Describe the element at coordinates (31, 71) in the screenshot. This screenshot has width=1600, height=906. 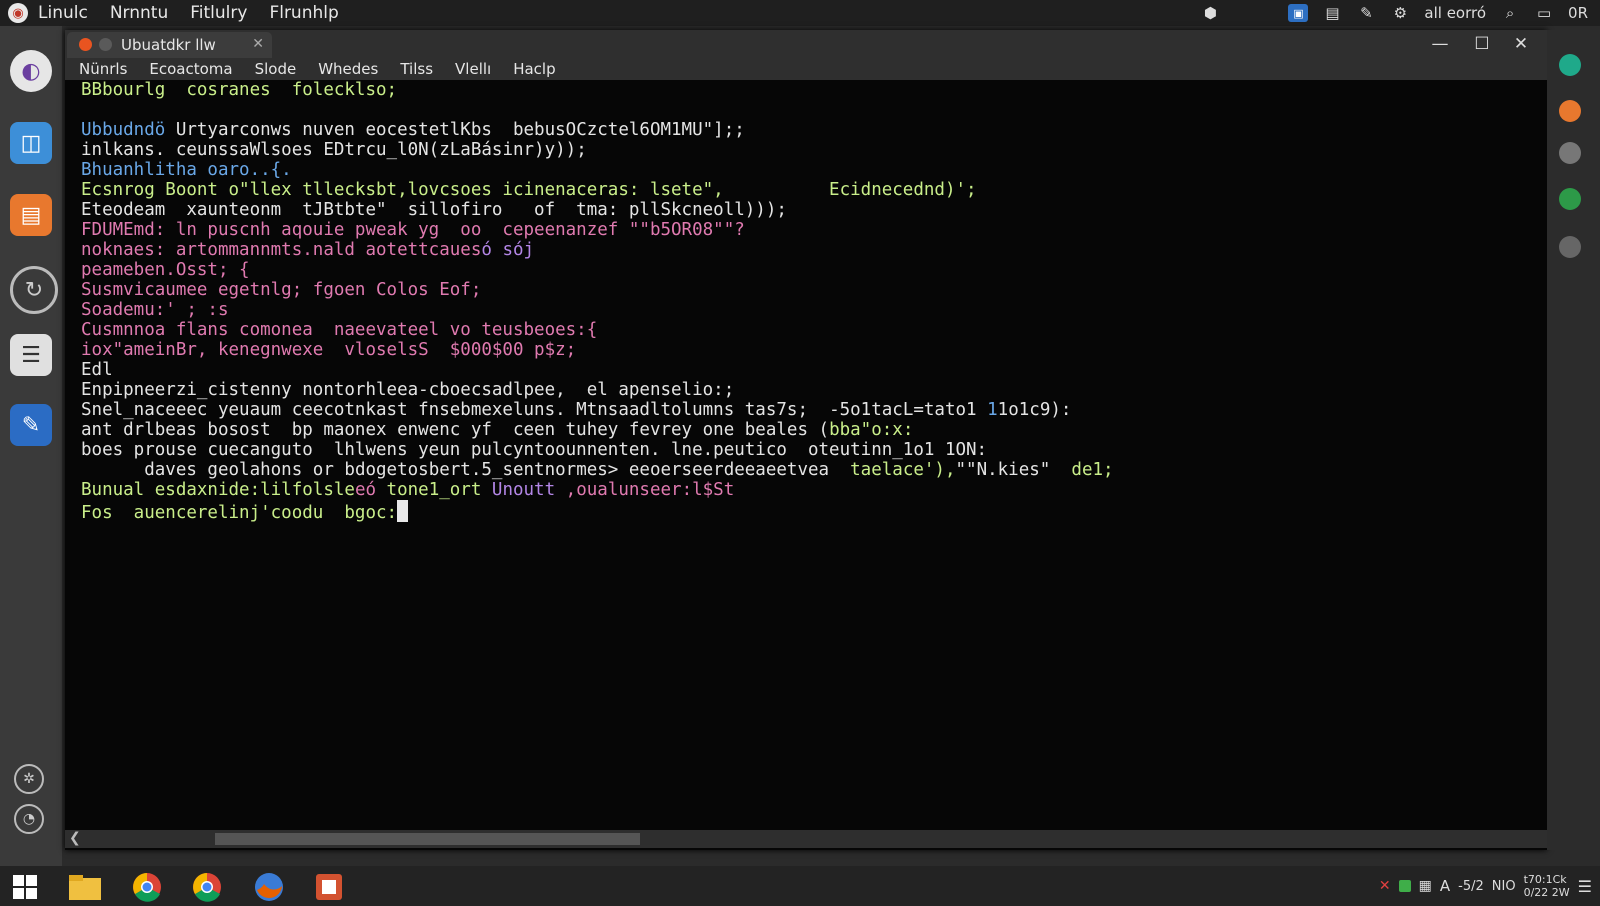
I see `launcher-app-1-icon: ◐` at that location.